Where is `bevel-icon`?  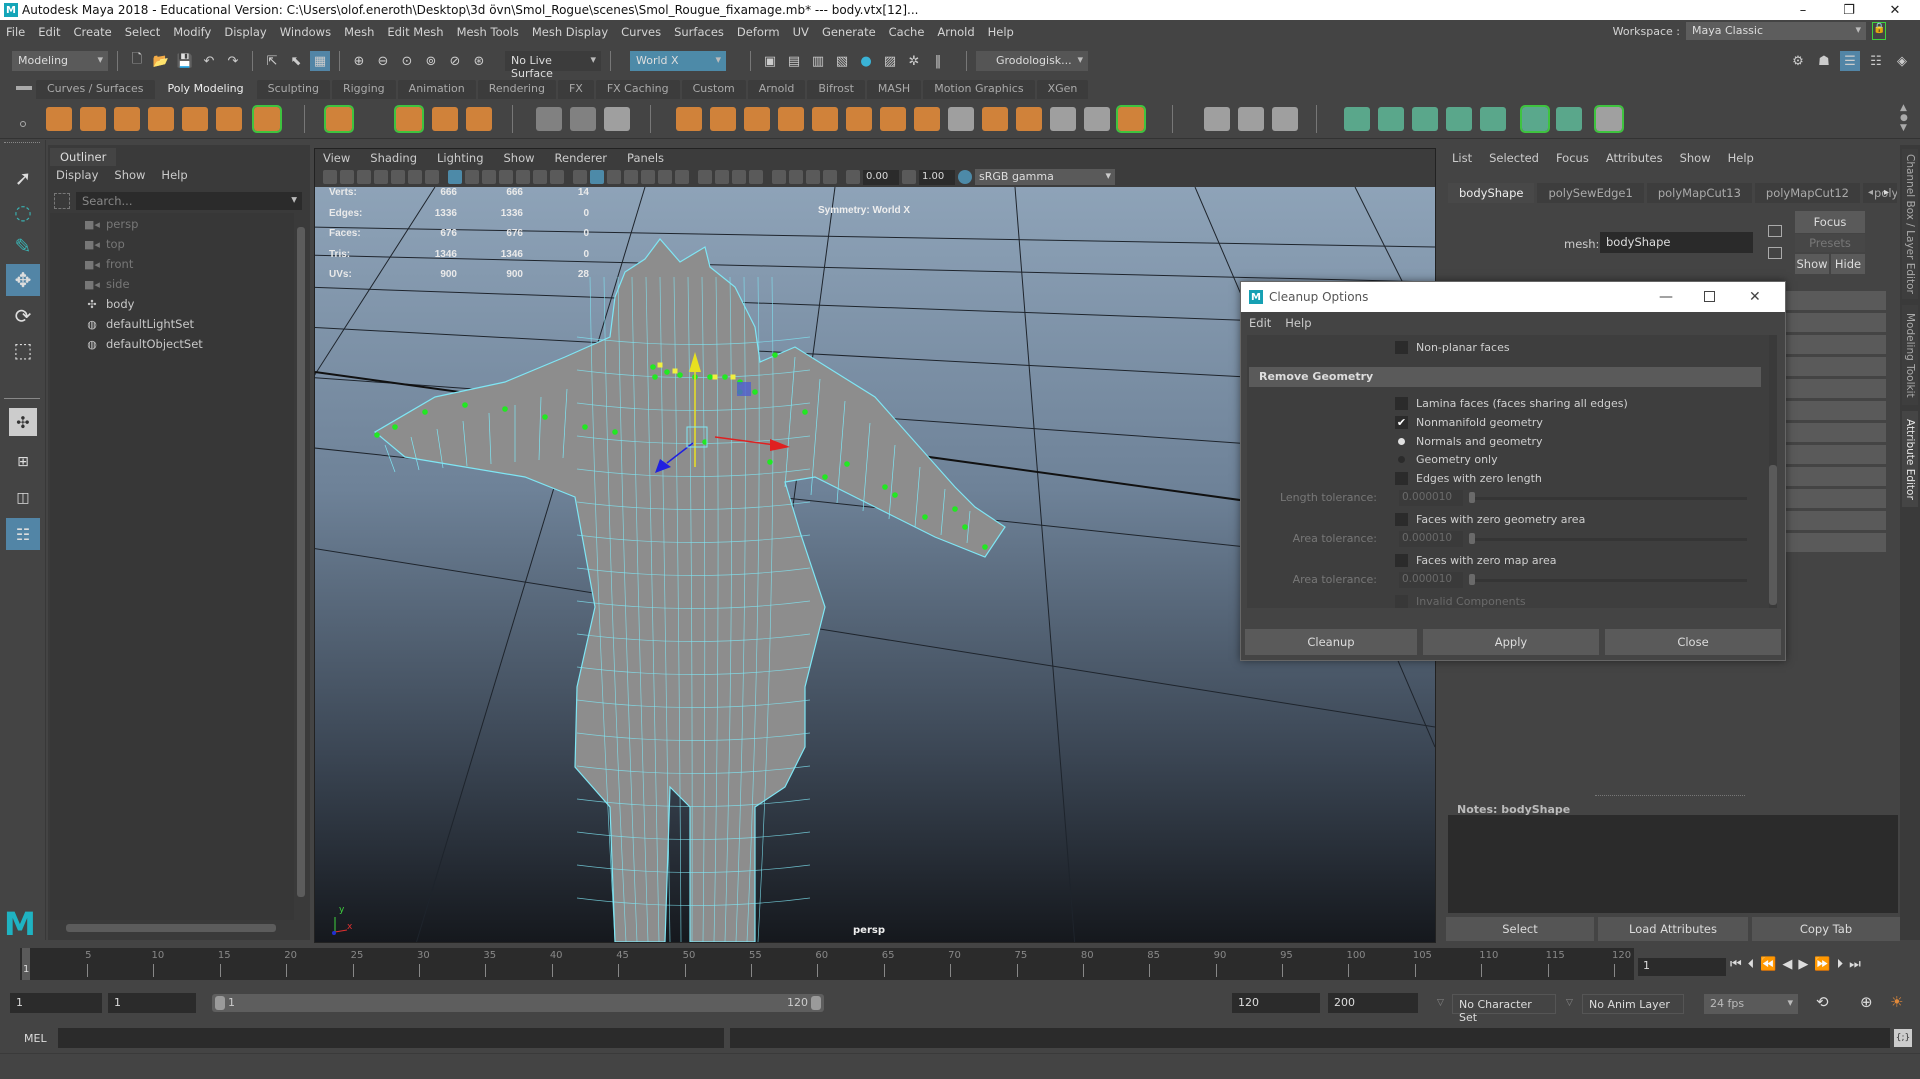
bevel-icon is located at coordinates (825, 119).